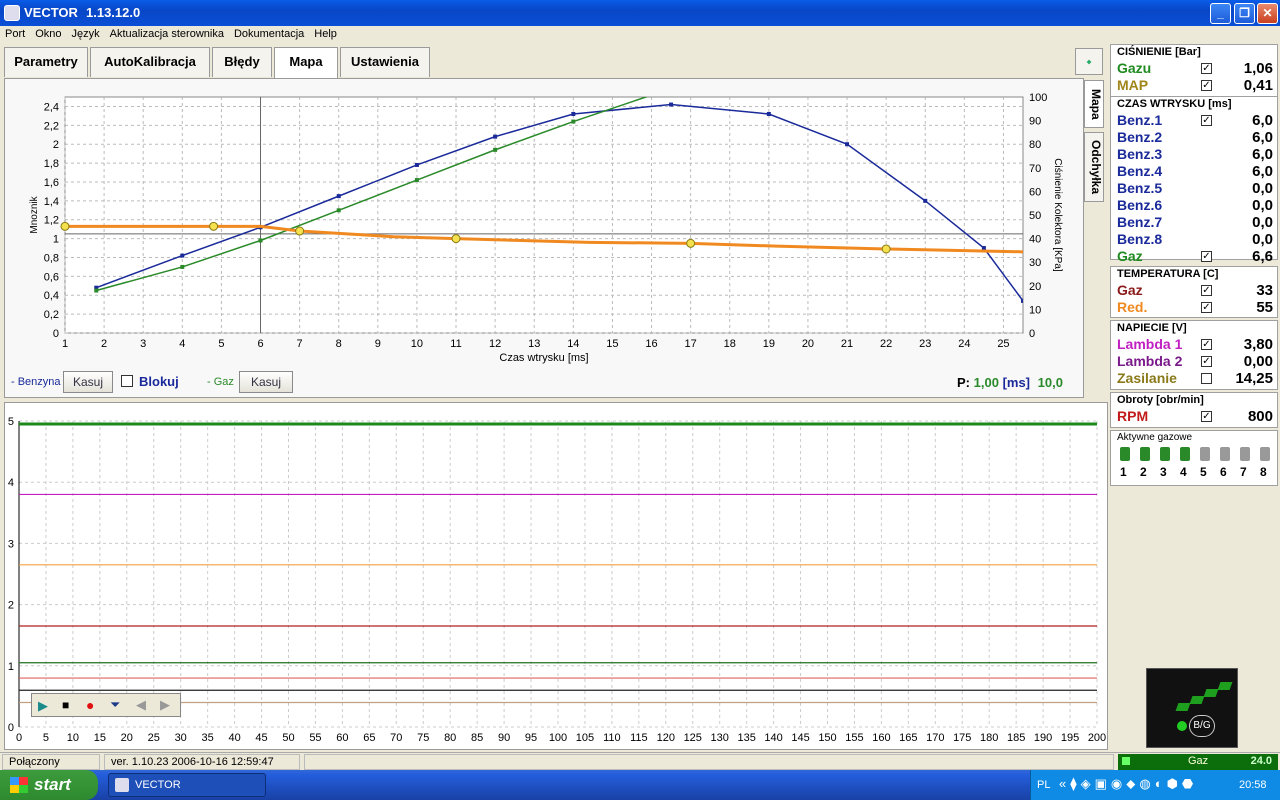  What do you see at coordinates (800, 738) in the screenshot?
I see `trend-x-tick: 145` at bounding box center [800, 738].